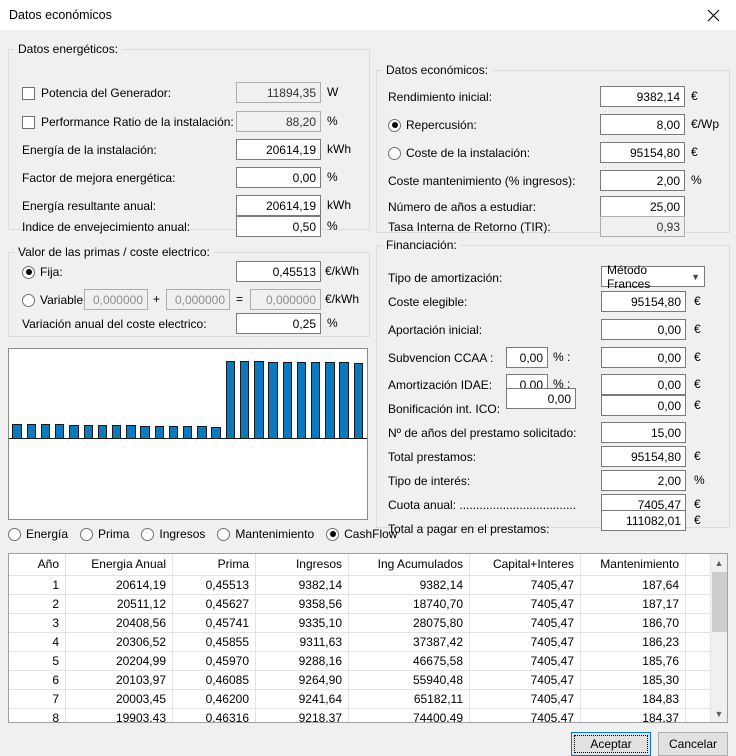 The height and width of the screenshot is (756, 736). I want to click on potencia-generador-checkbox, so click(28, 93).